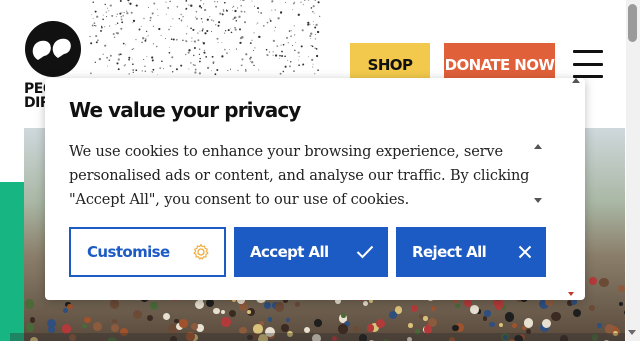  Describe the element at coordinates (317, 337) in the screenshot. I see `bottom-edge-bar` at that location.